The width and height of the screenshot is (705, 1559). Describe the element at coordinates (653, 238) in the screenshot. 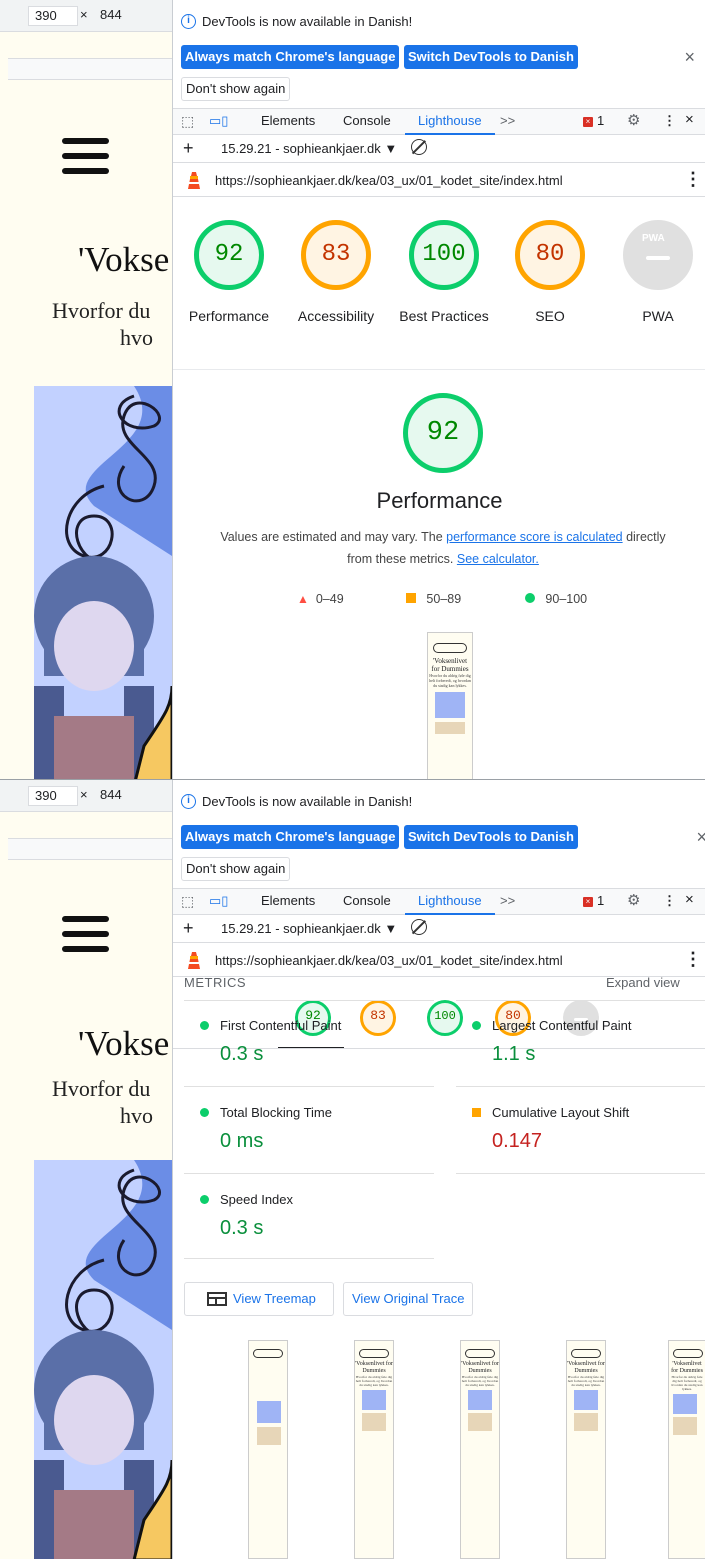

I see `pwa-badge: PWA` at that location.